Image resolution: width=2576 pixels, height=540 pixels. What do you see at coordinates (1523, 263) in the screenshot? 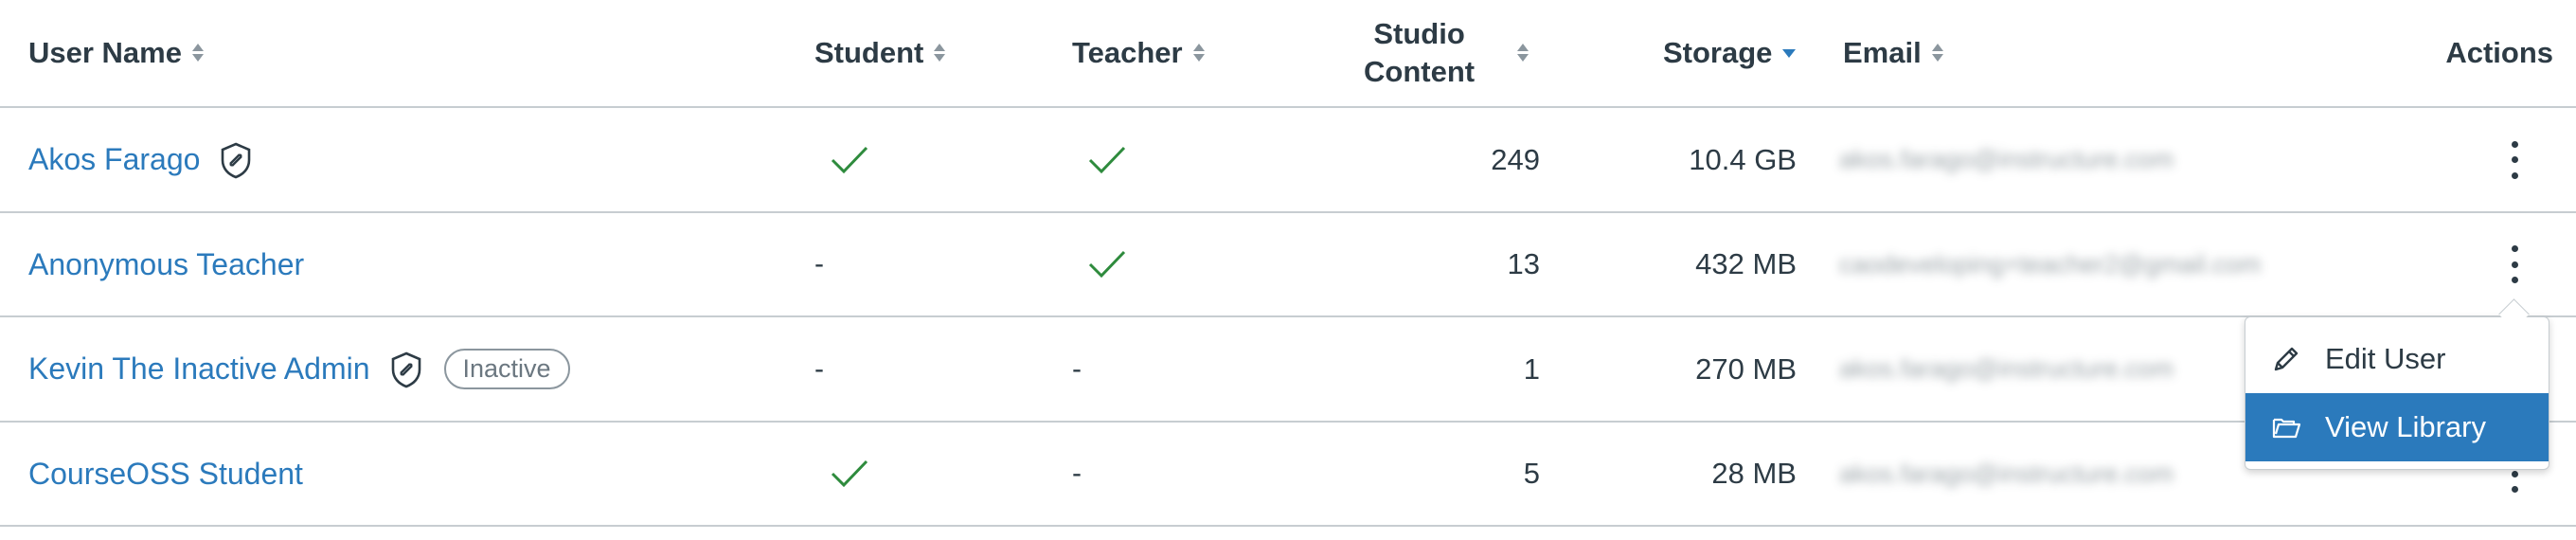
I see `studio-content-count: 13` at bounding box center [1523, 263].